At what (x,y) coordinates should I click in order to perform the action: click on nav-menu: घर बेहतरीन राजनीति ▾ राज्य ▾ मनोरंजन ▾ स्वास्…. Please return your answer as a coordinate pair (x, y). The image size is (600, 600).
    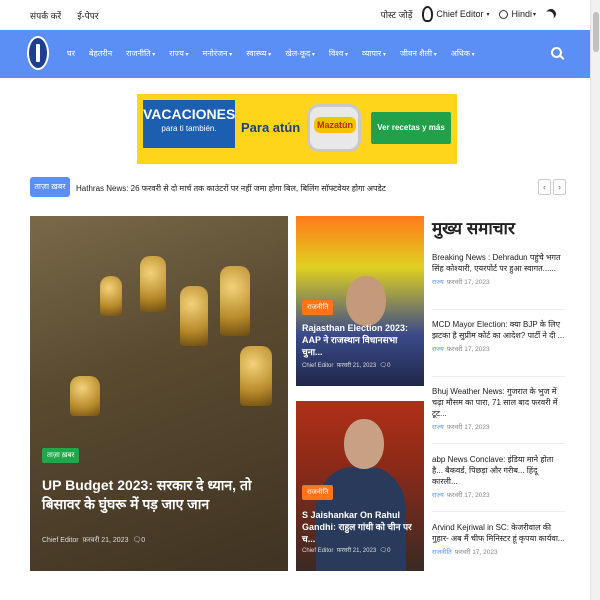
    Looking at the image, I should click on (271, 53).